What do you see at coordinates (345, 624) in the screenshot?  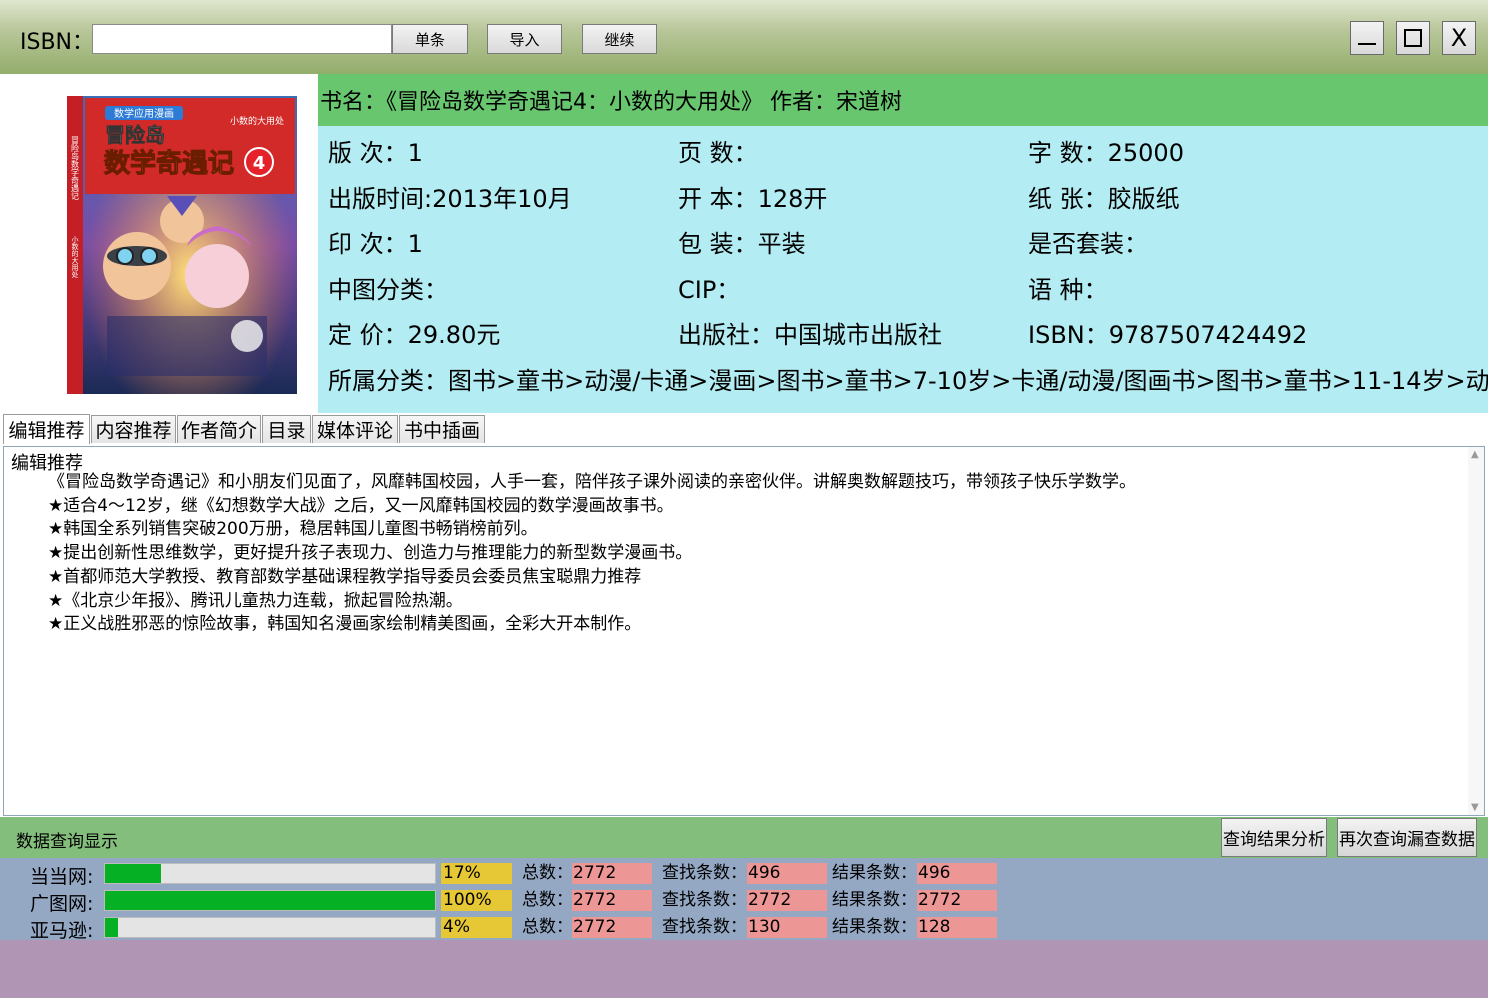 I see `content-line: ★正义战胜邪恶的惊险故事，韩国知名漫画家绘制精美图画，全彩大开本制作。` at bounding box center [345, 624].